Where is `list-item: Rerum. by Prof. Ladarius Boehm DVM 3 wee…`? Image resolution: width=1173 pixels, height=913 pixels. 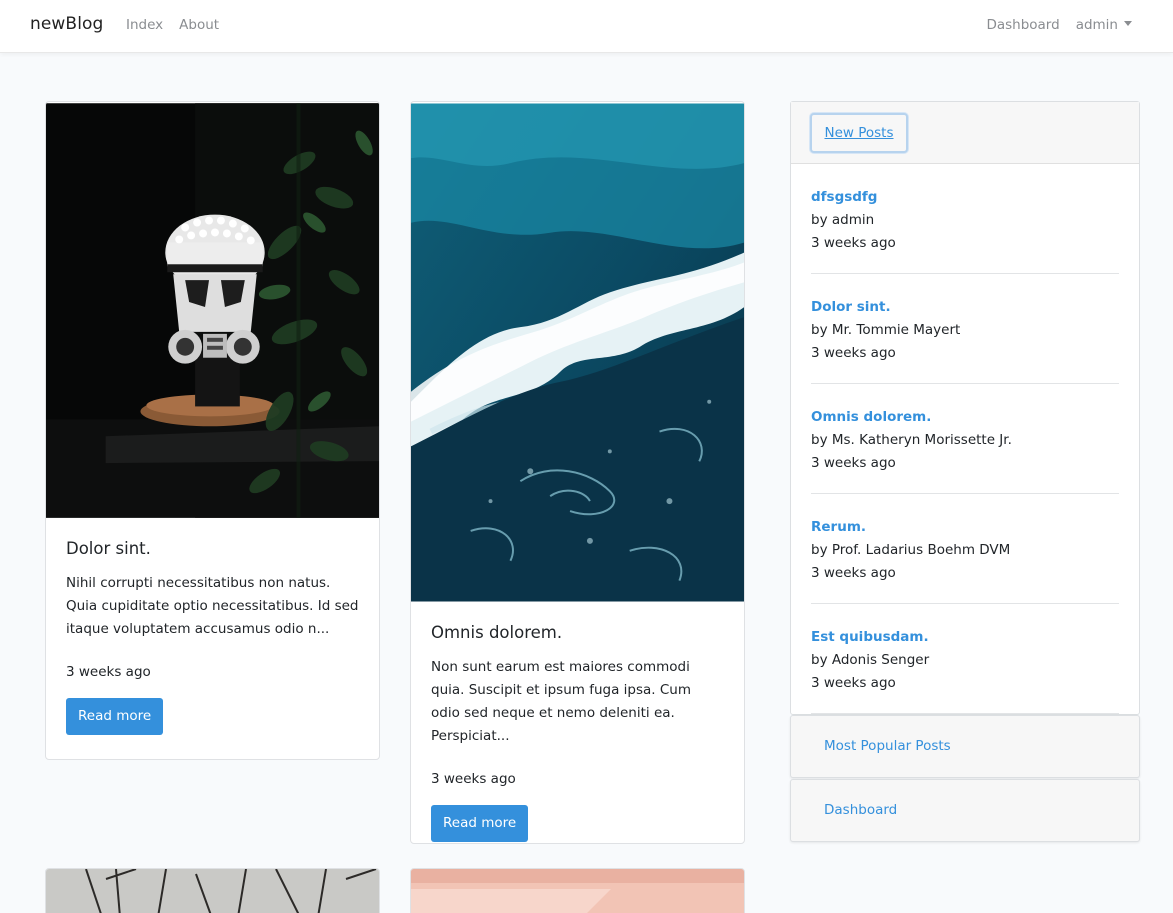
list-item: Rerum. by Prof. Ladarius Boehm DVM 3 wee… is located at coordinates (965, 549).